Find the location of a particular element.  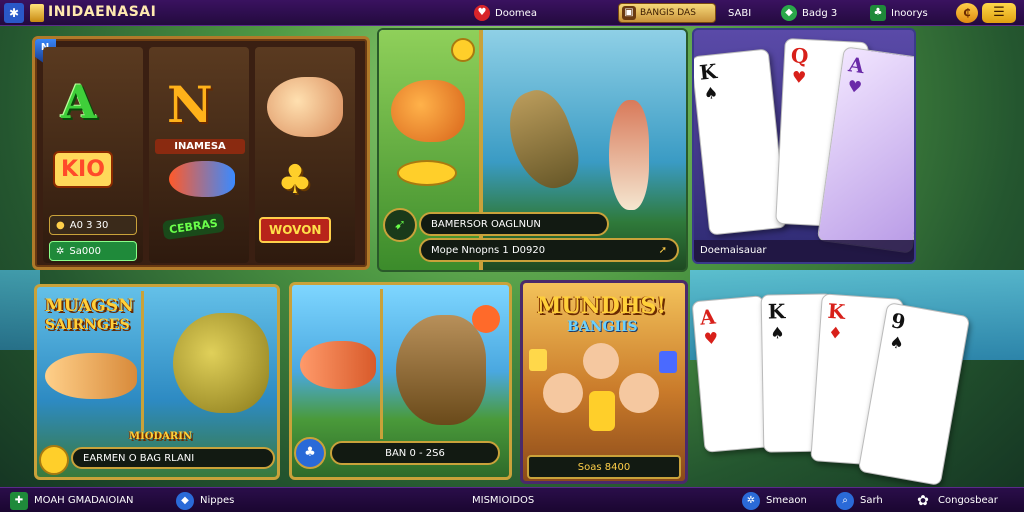

bottom-nav-center: MISMIOIDOS is located at coordinates (503, 500).